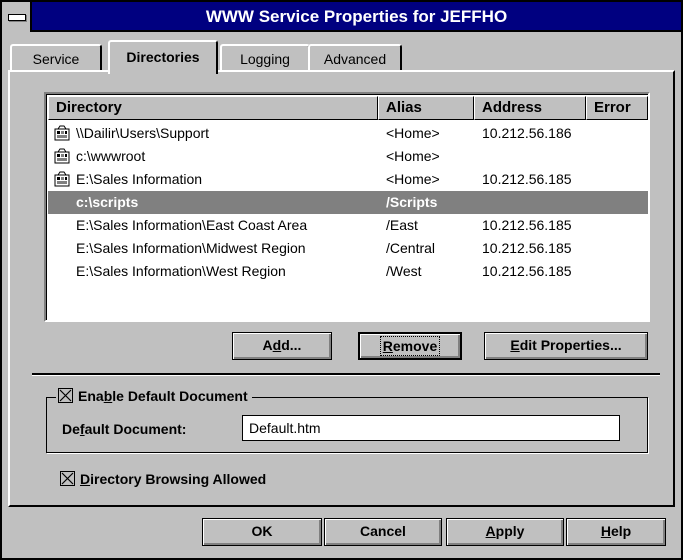 The height and width of the screenshot is (560, 683). I want to click on cell-directory: c:\wwwroot, so click(111, 156).